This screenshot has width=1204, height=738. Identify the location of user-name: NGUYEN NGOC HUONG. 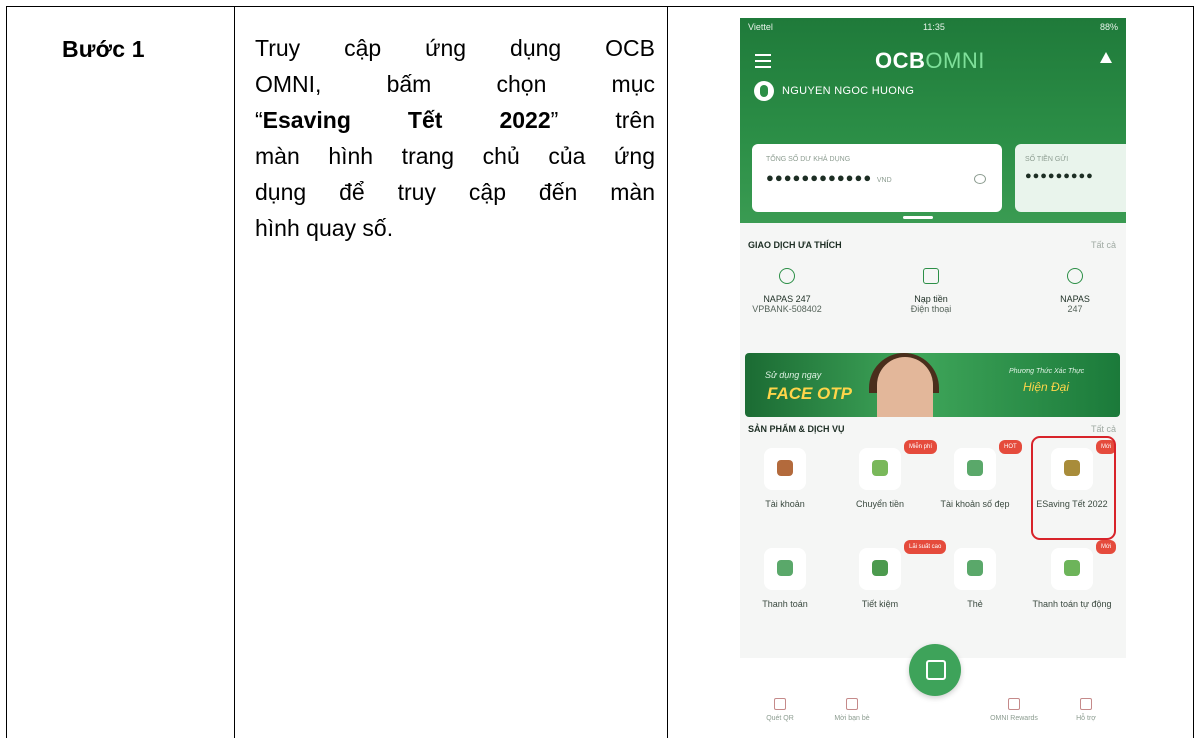
(848, 91).